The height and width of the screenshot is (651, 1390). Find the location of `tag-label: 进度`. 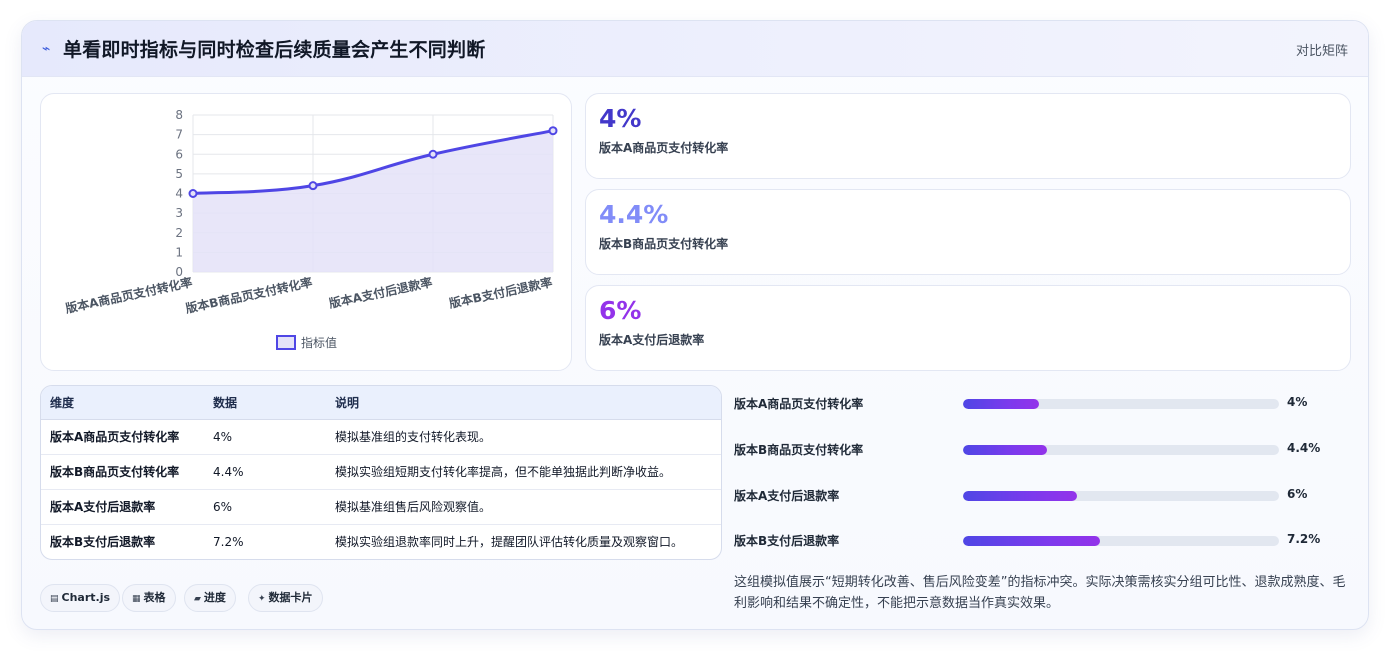

tag-label: 进度 is located at coordinates (214, 597).